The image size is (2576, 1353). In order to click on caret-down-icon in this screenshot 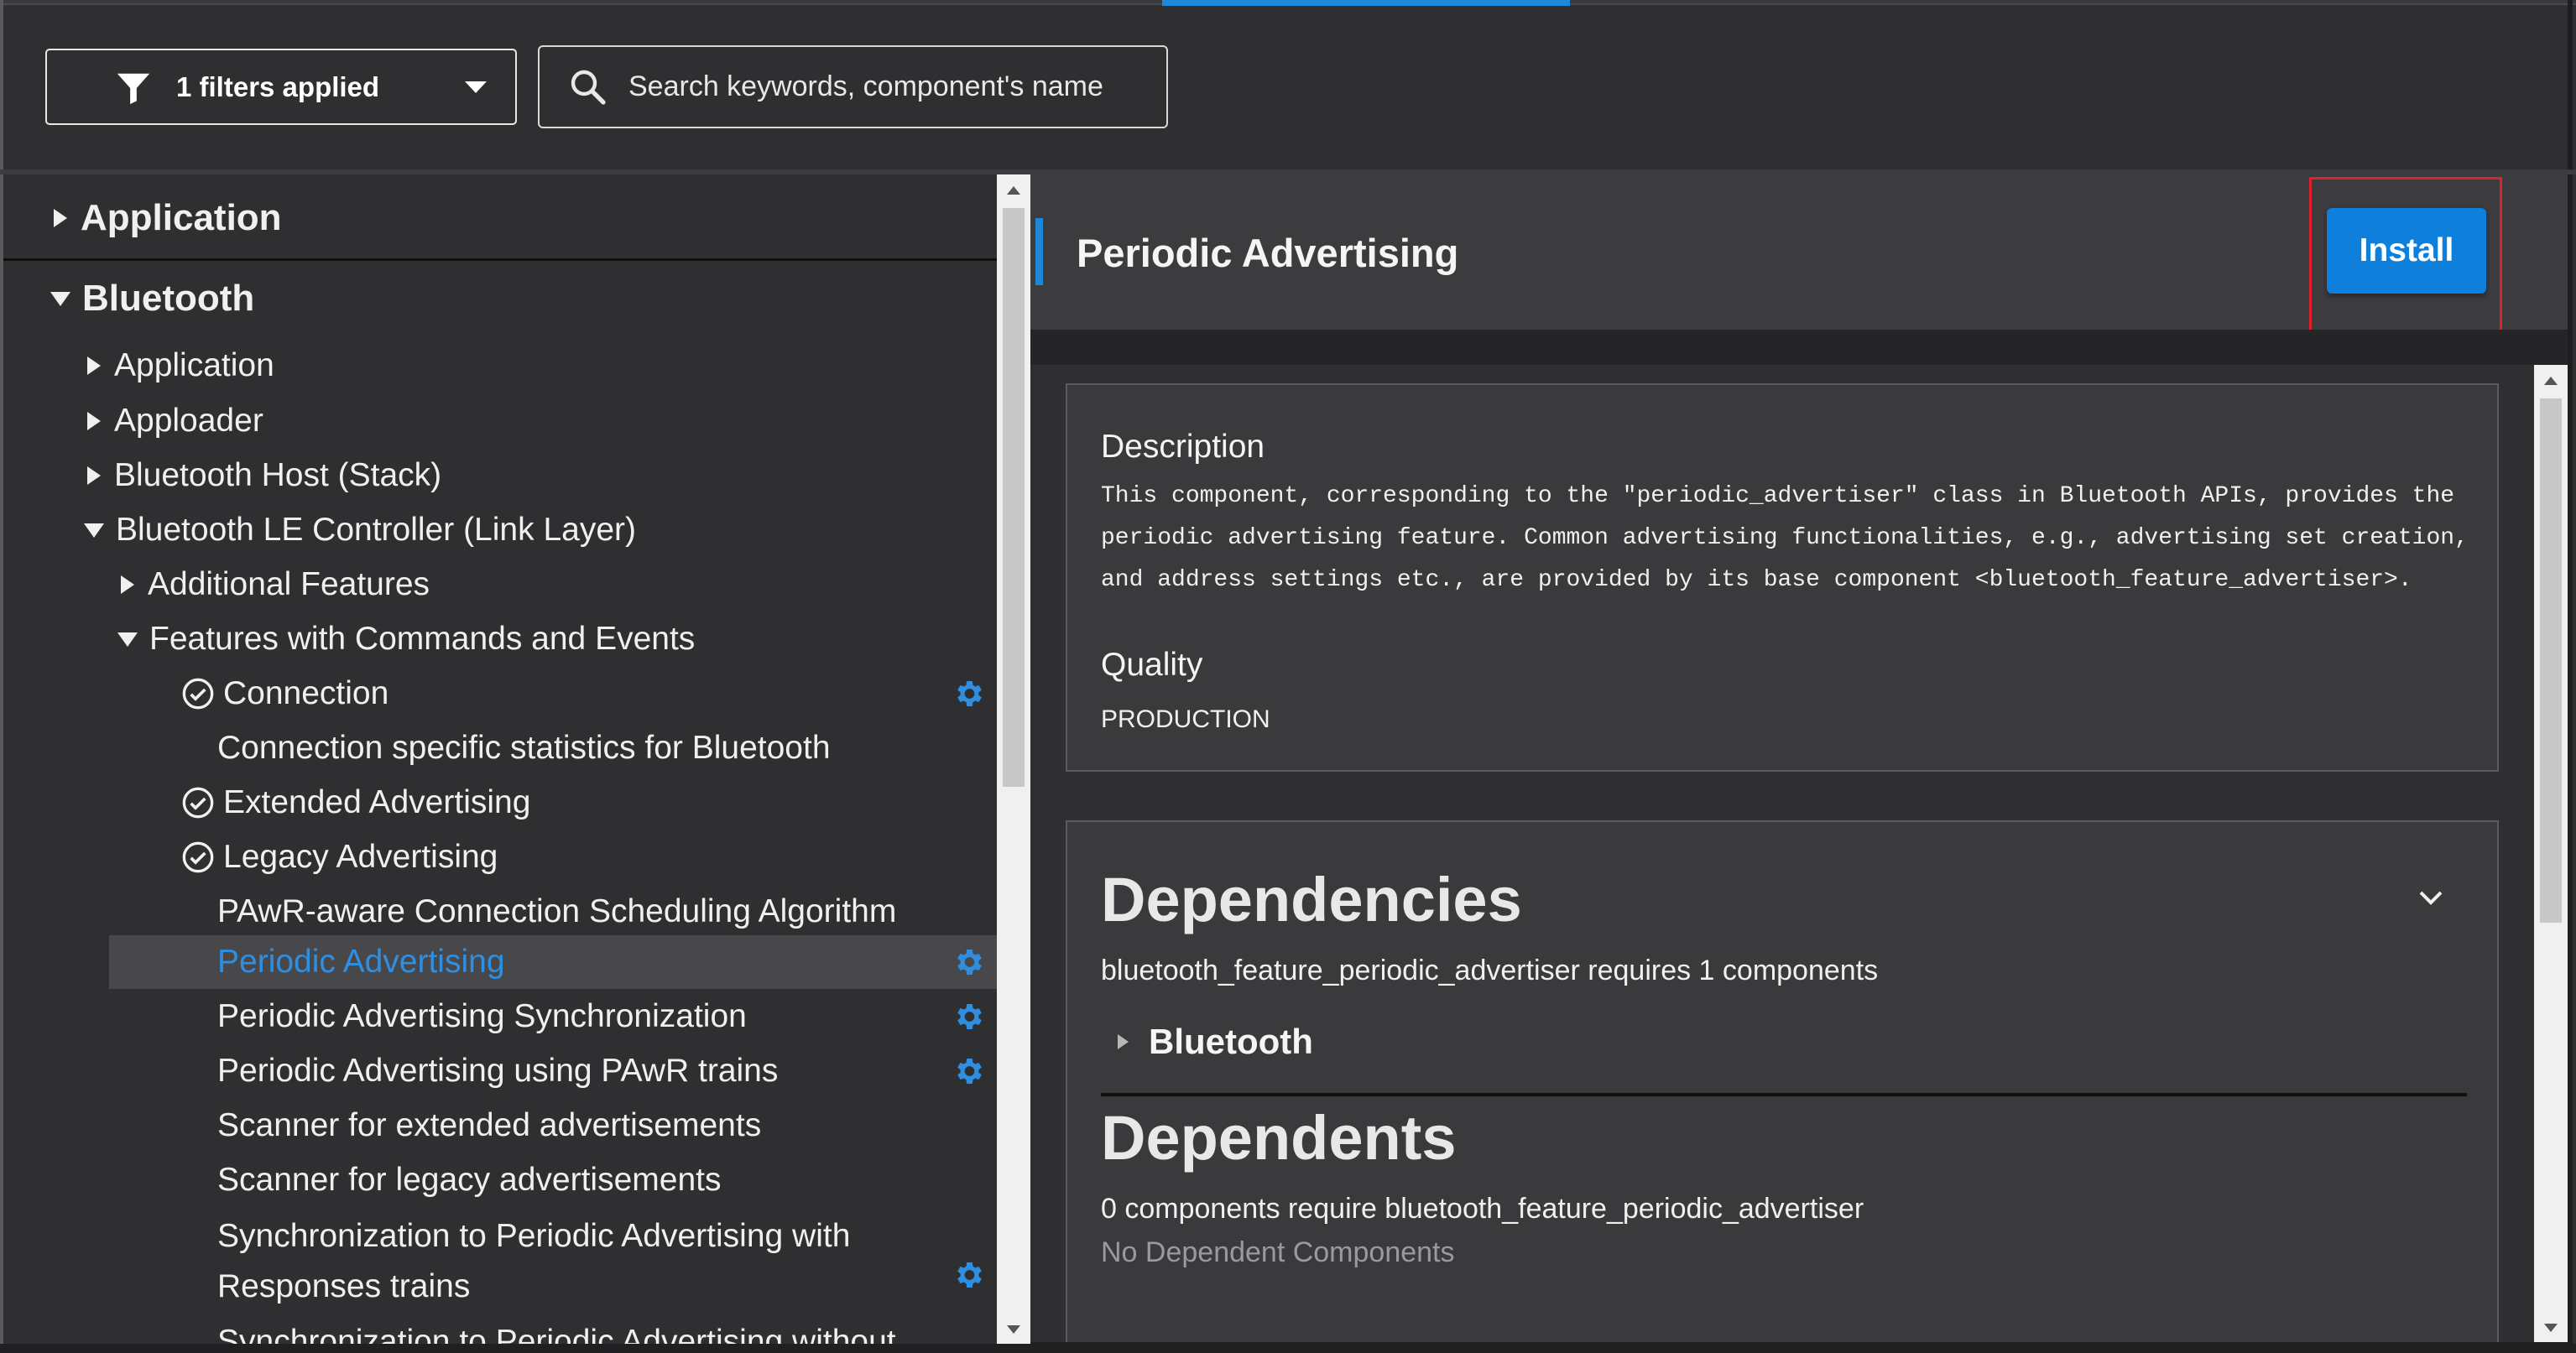, I will do `click(476, 87)`.